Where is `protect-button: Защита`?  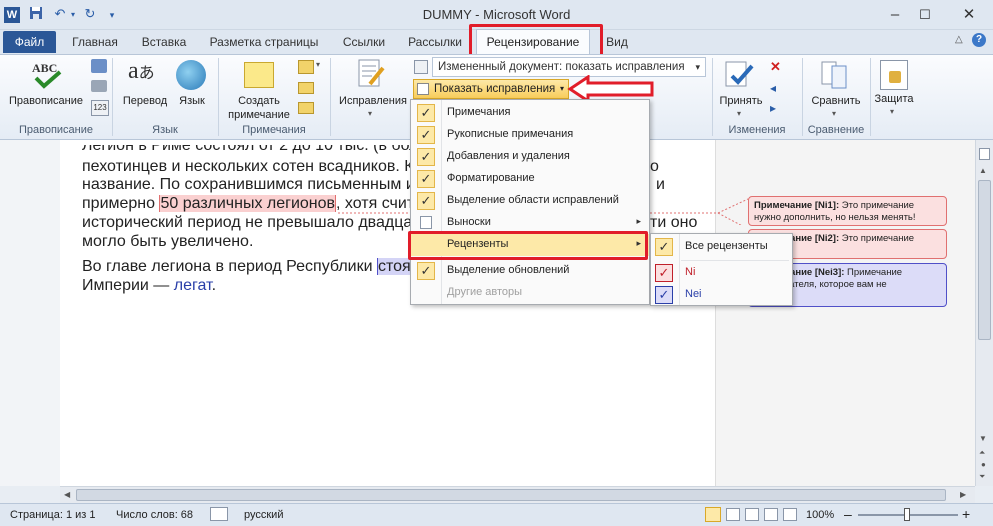
protect-button: Защита is located at coordinates (894, 99).